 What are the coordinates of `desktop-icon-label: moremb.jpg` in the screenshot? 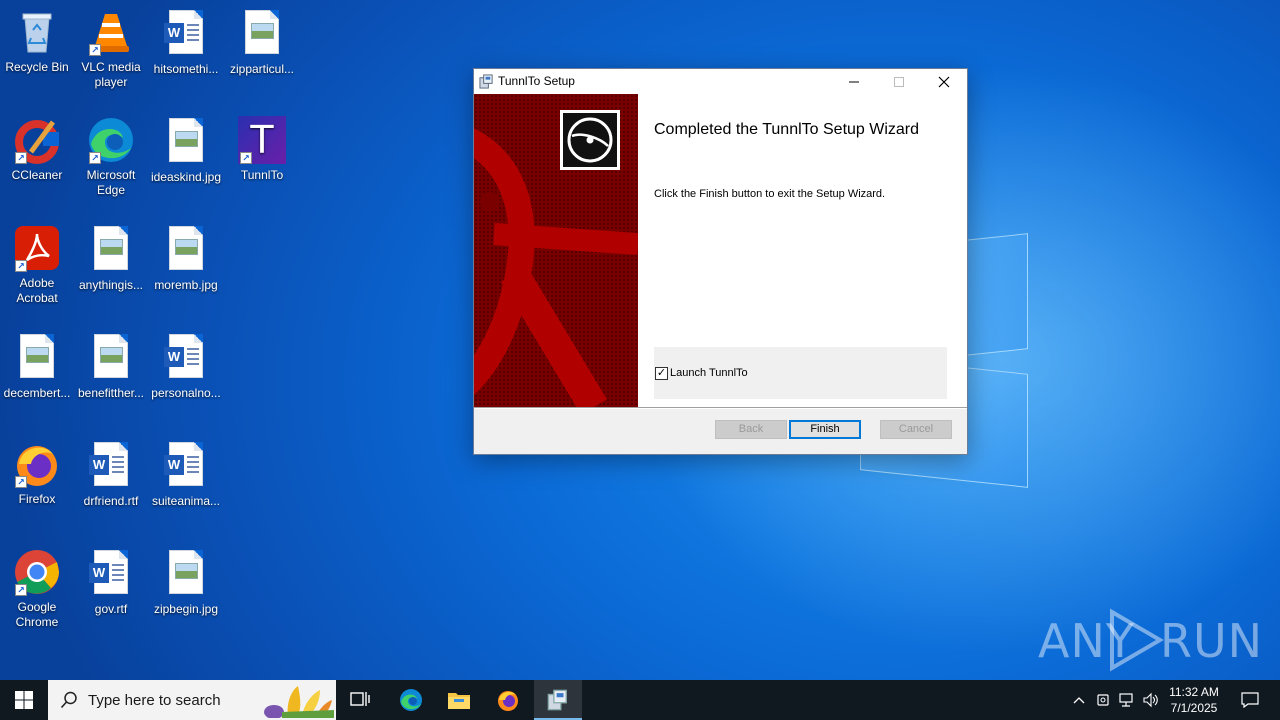 It's located at (186, 285).